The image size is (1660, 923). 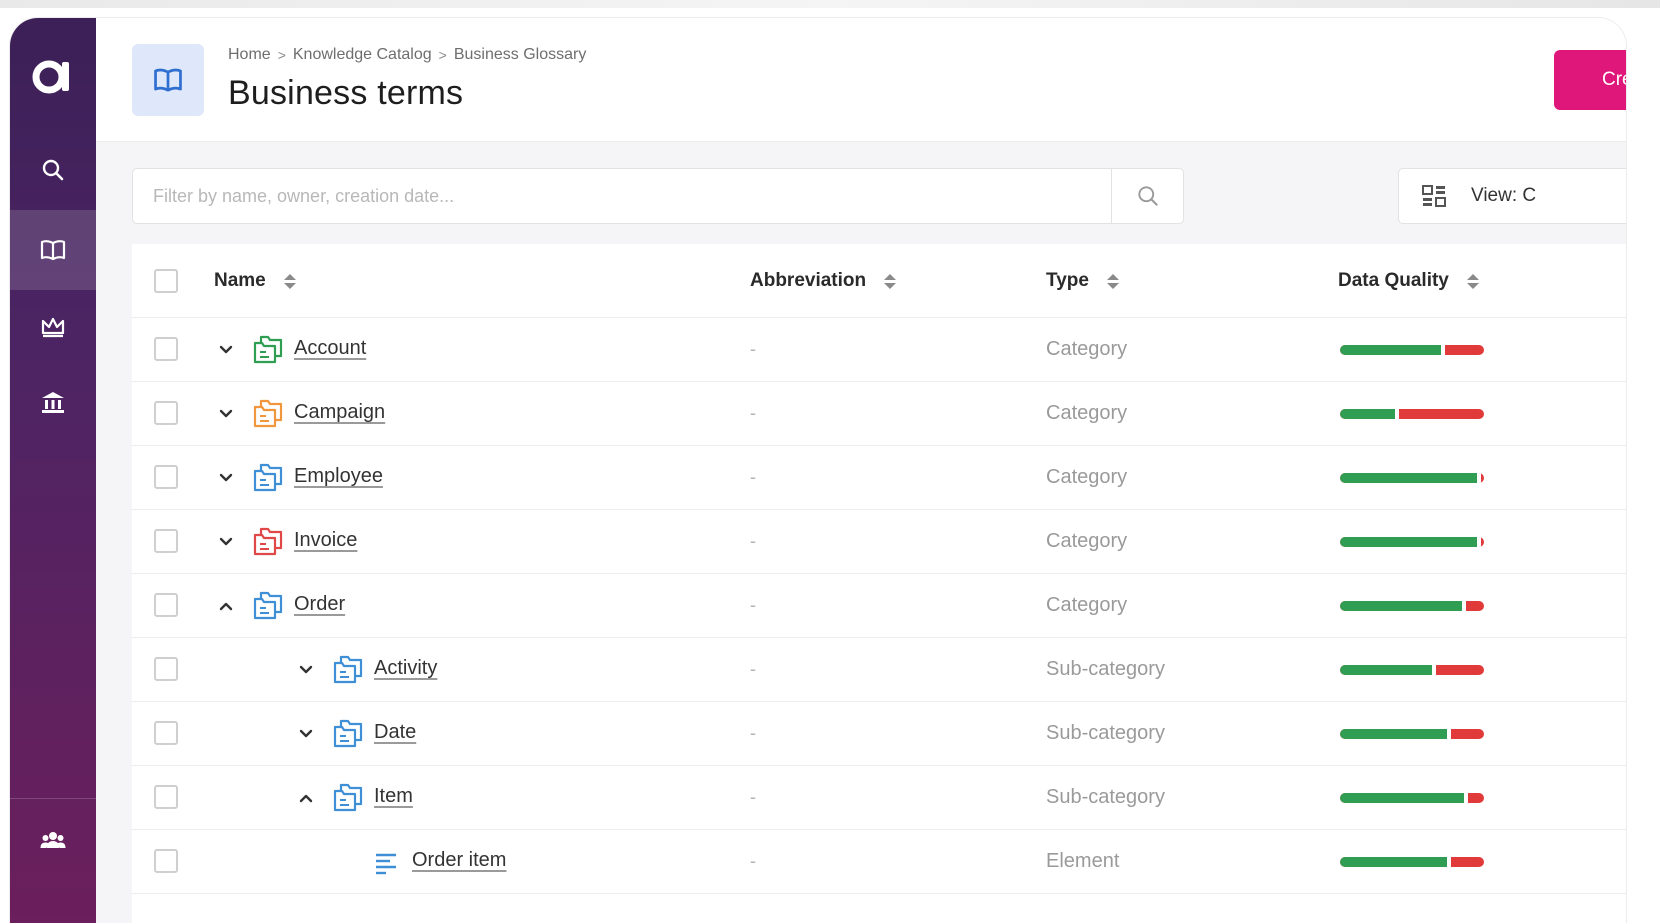 What do you see at coordinates (879, 862) in the screenshot?
I see `table-row: Order item - Element` at bounding box center [879, 862].